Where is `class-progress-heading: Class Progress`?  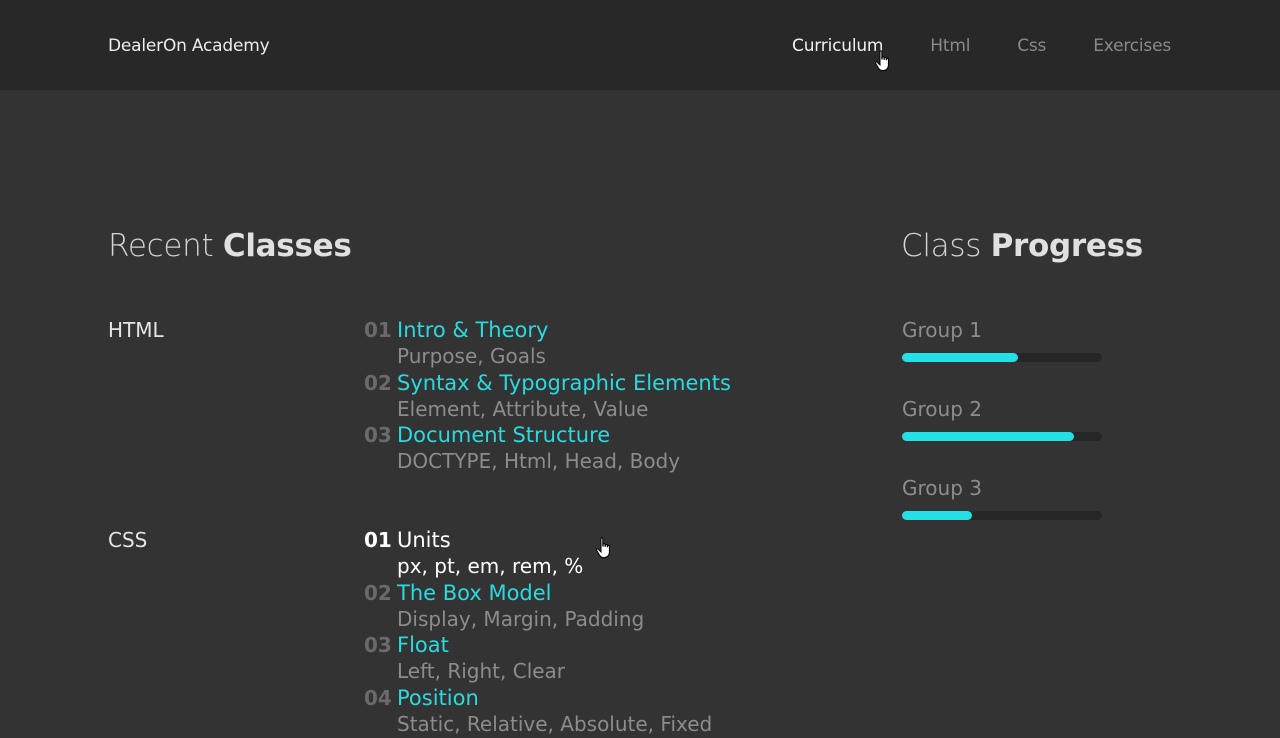 class-progress-heading: Class Progress is located at coordinates (1022, 246).